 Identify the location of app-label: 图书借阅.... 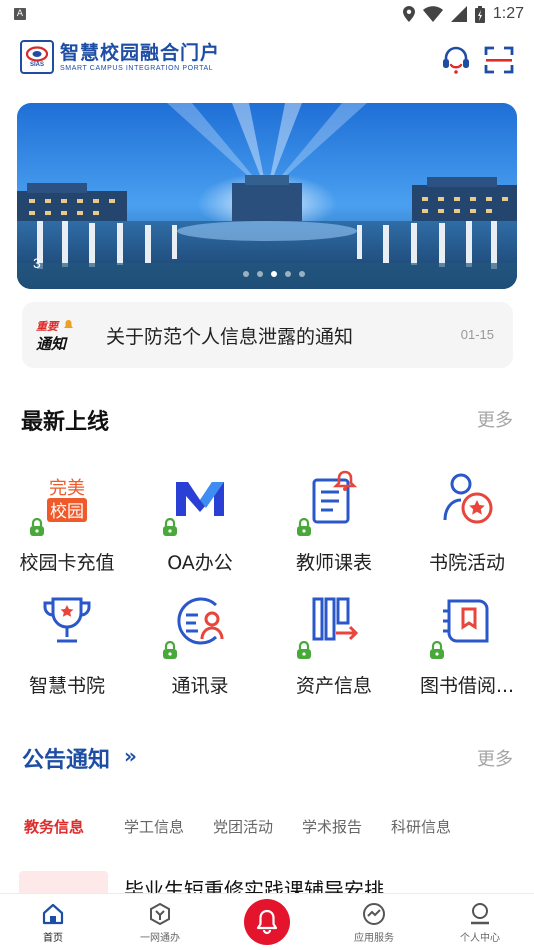
(467, 686).